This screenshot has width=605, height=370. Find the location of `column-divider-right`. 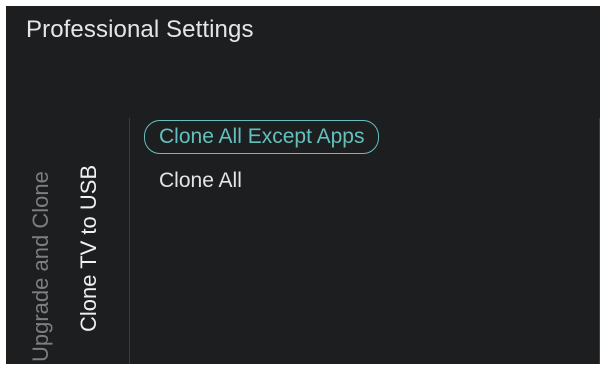

column-divider-right is located at coordinates (599, 241).